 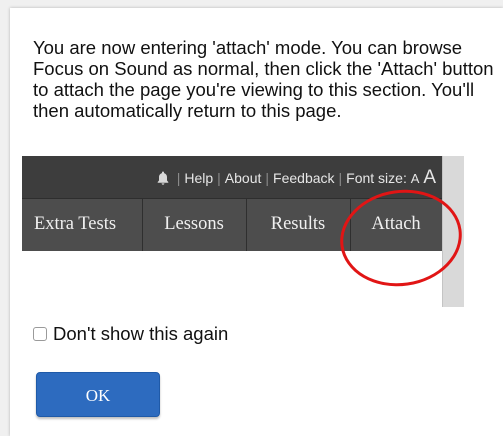 What do you see at coordinates (376, 178) in the screenshot?
I see `font-size-label: Font size:` at bounding box center [376, 178].